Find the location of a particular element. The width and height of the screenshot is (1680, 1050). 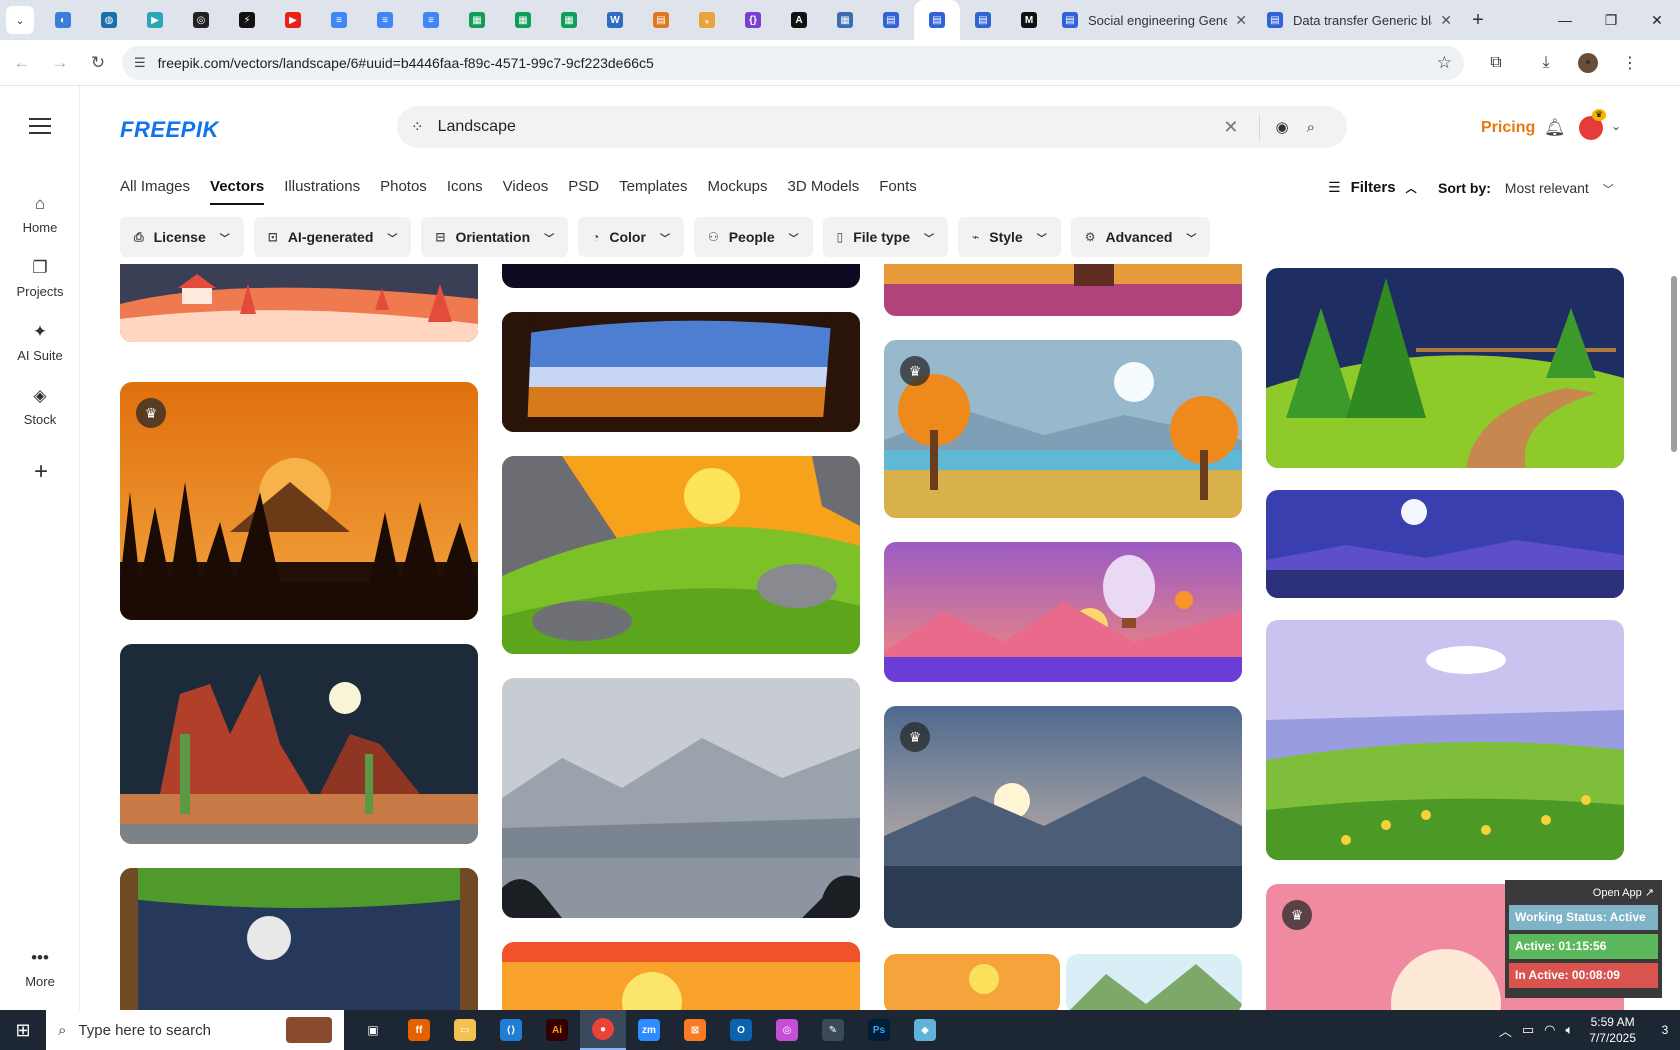

landscape-card-flower-meadow is located at coordinates (1445, 740).